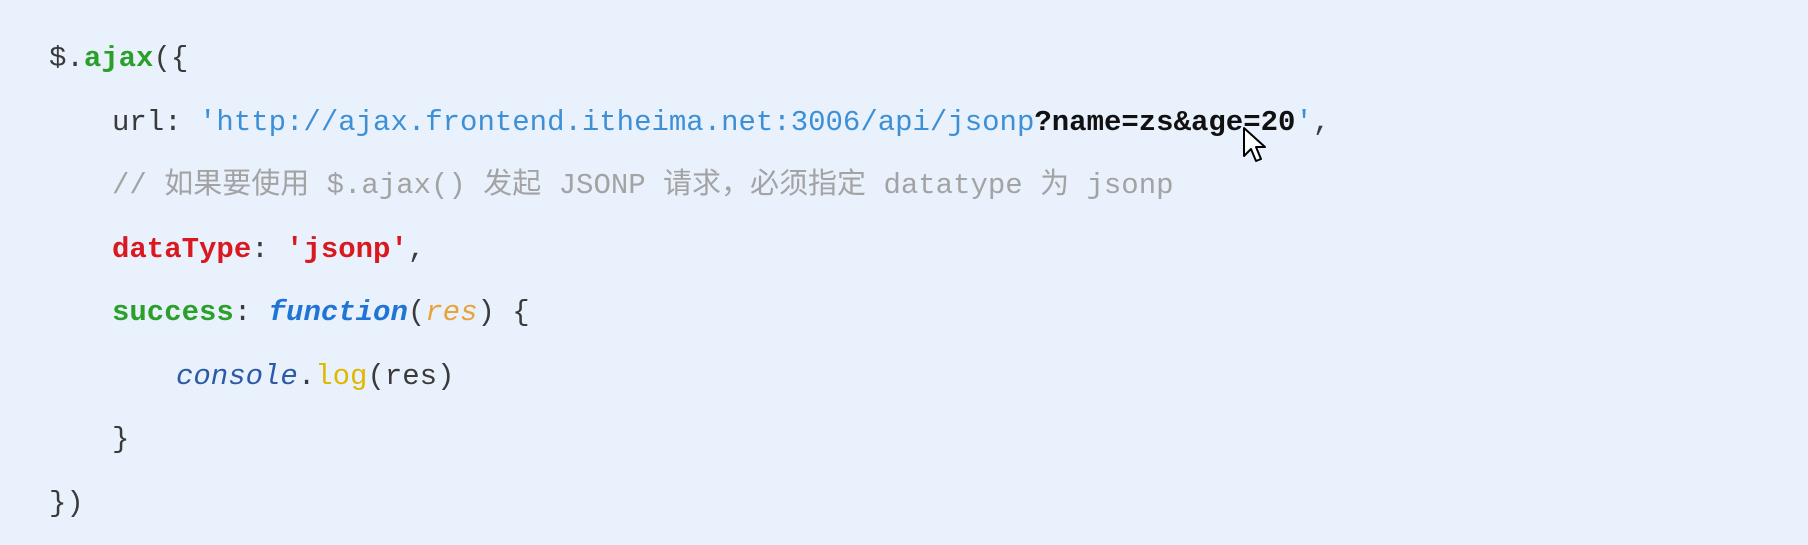 The height and width of the screenshot is (545, 1808). I want to click on datatype-comma: ,, so click(416, 249).